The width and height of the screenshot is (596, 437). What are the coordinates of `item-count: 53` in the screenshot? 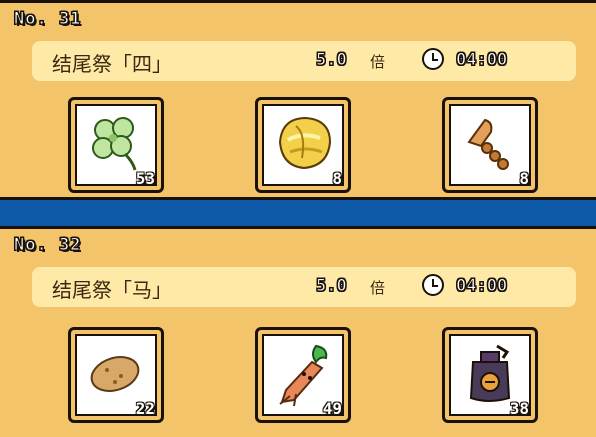 It's located at (145, 178).